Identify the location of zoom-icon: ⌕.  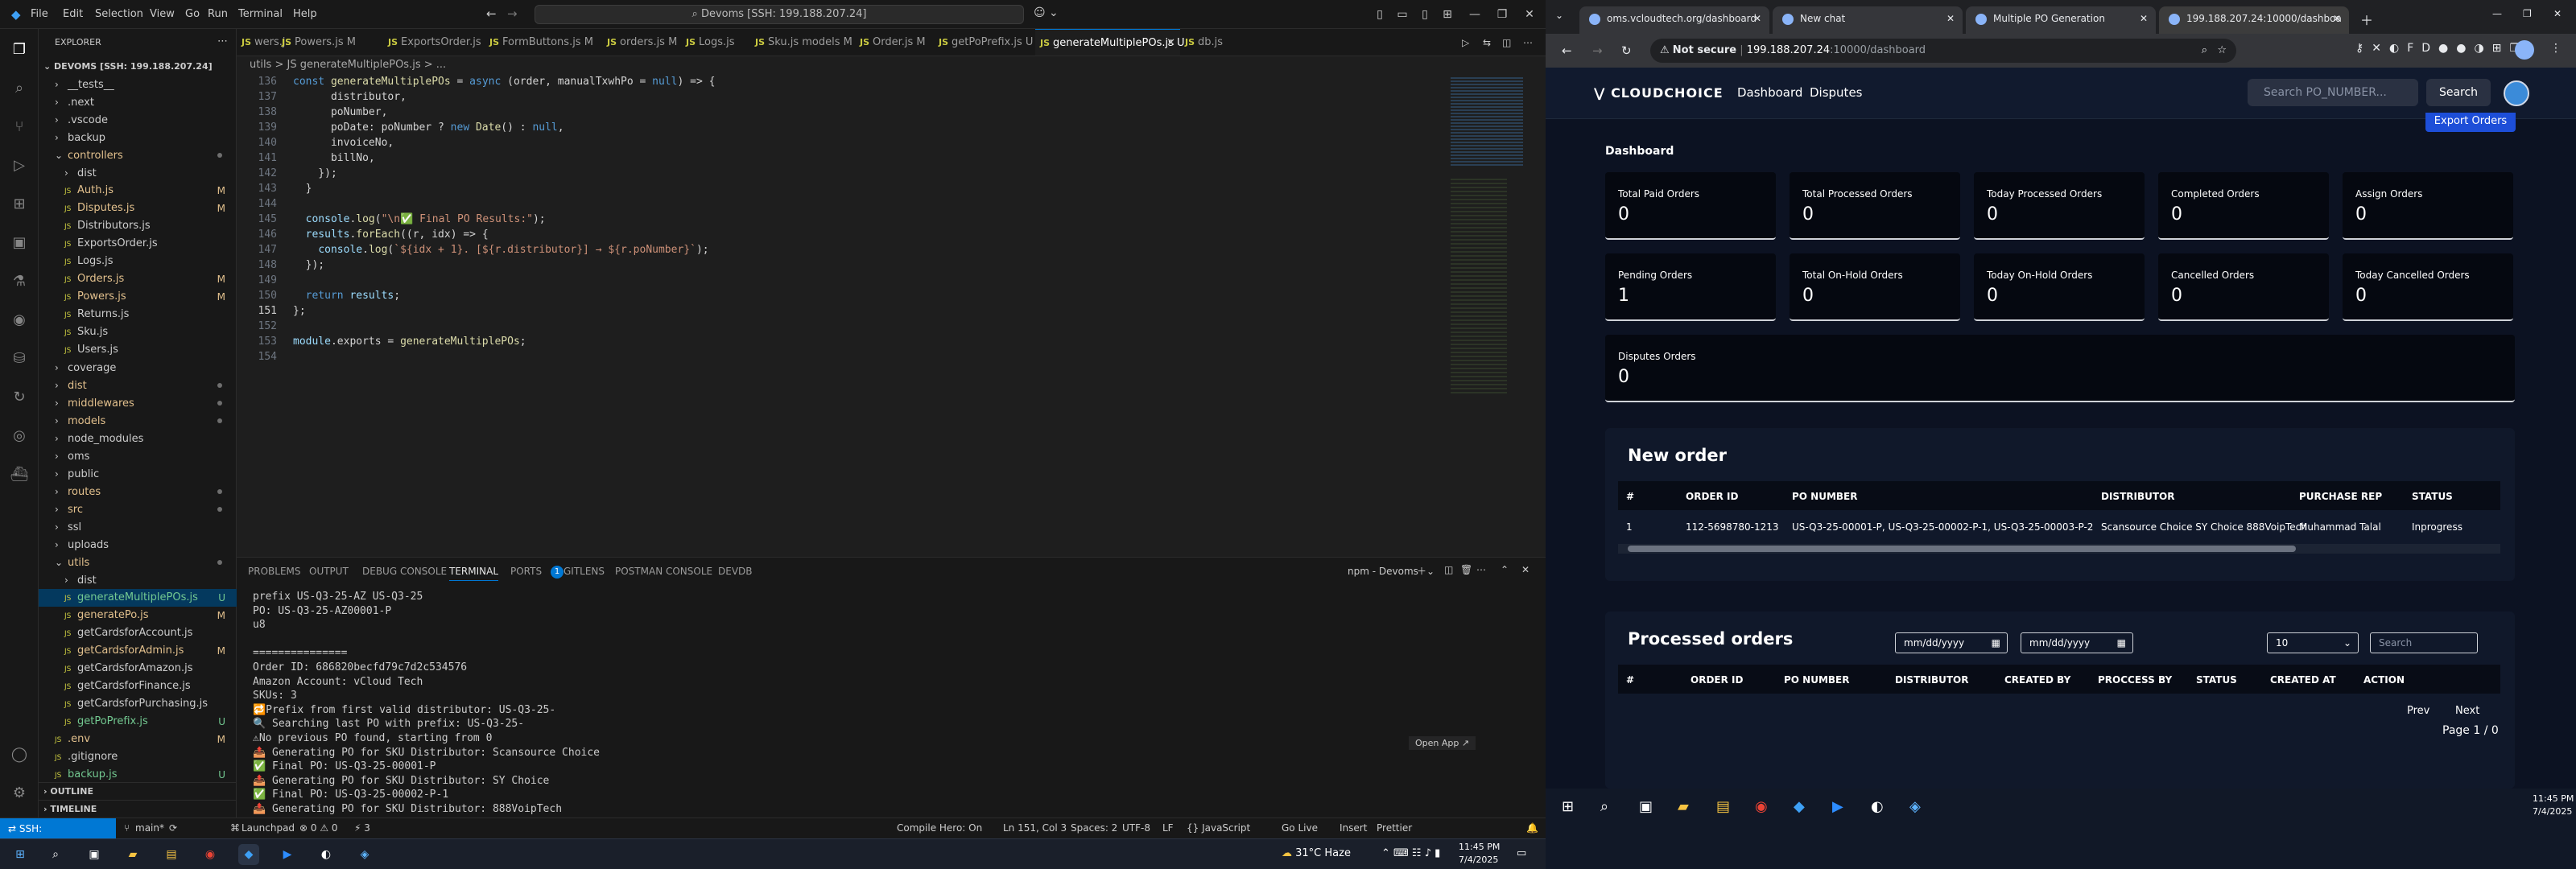
(2204, 51).